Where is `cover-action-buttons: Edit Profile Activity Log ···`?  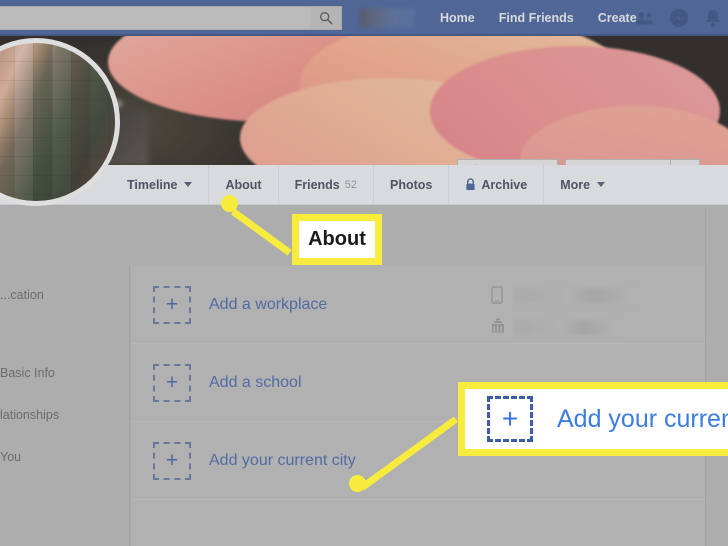
cover-action-buttons: Edit Profile Activity Log ··· is located at coordinates (578, 162).